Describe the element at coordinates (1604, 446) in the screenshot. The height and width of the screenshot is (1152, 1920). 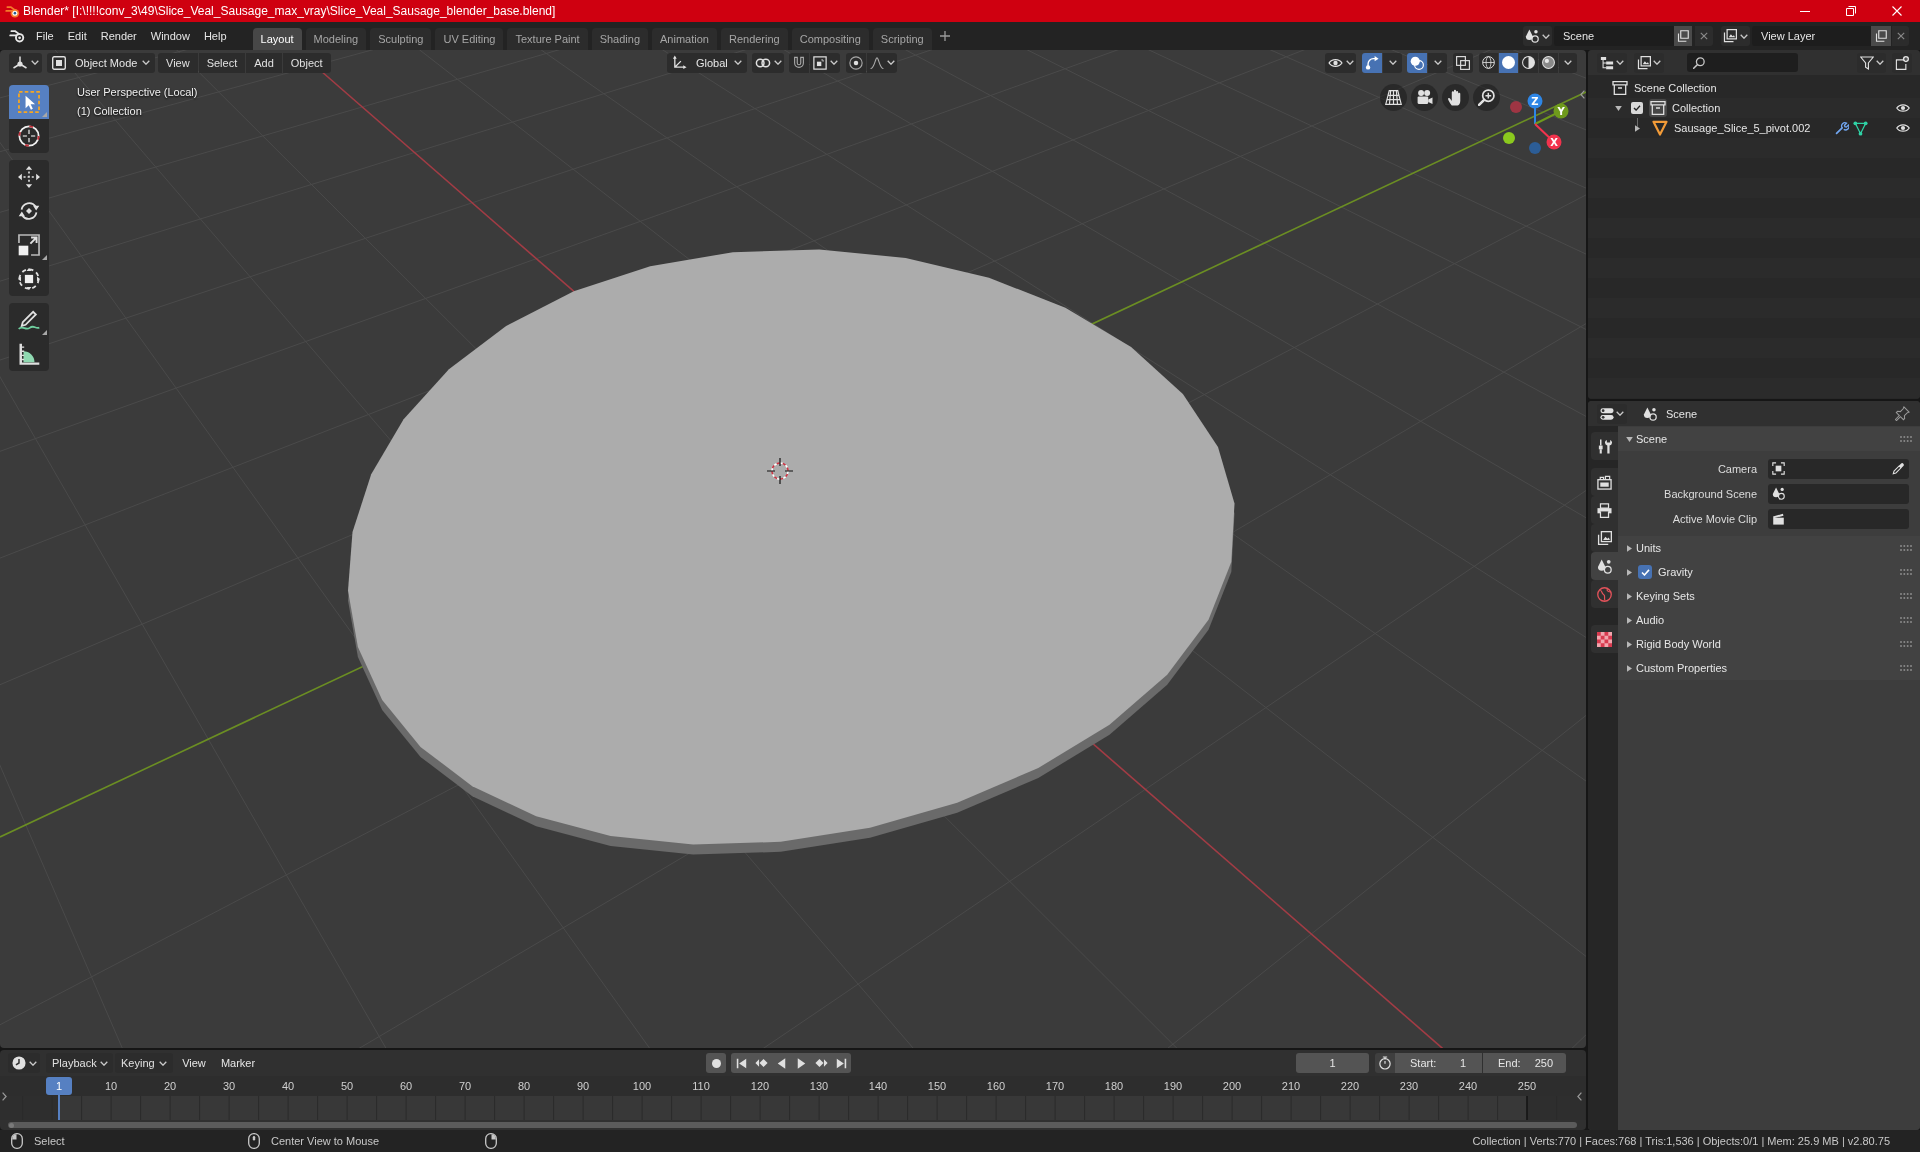
I see `tool-tab` at that location.